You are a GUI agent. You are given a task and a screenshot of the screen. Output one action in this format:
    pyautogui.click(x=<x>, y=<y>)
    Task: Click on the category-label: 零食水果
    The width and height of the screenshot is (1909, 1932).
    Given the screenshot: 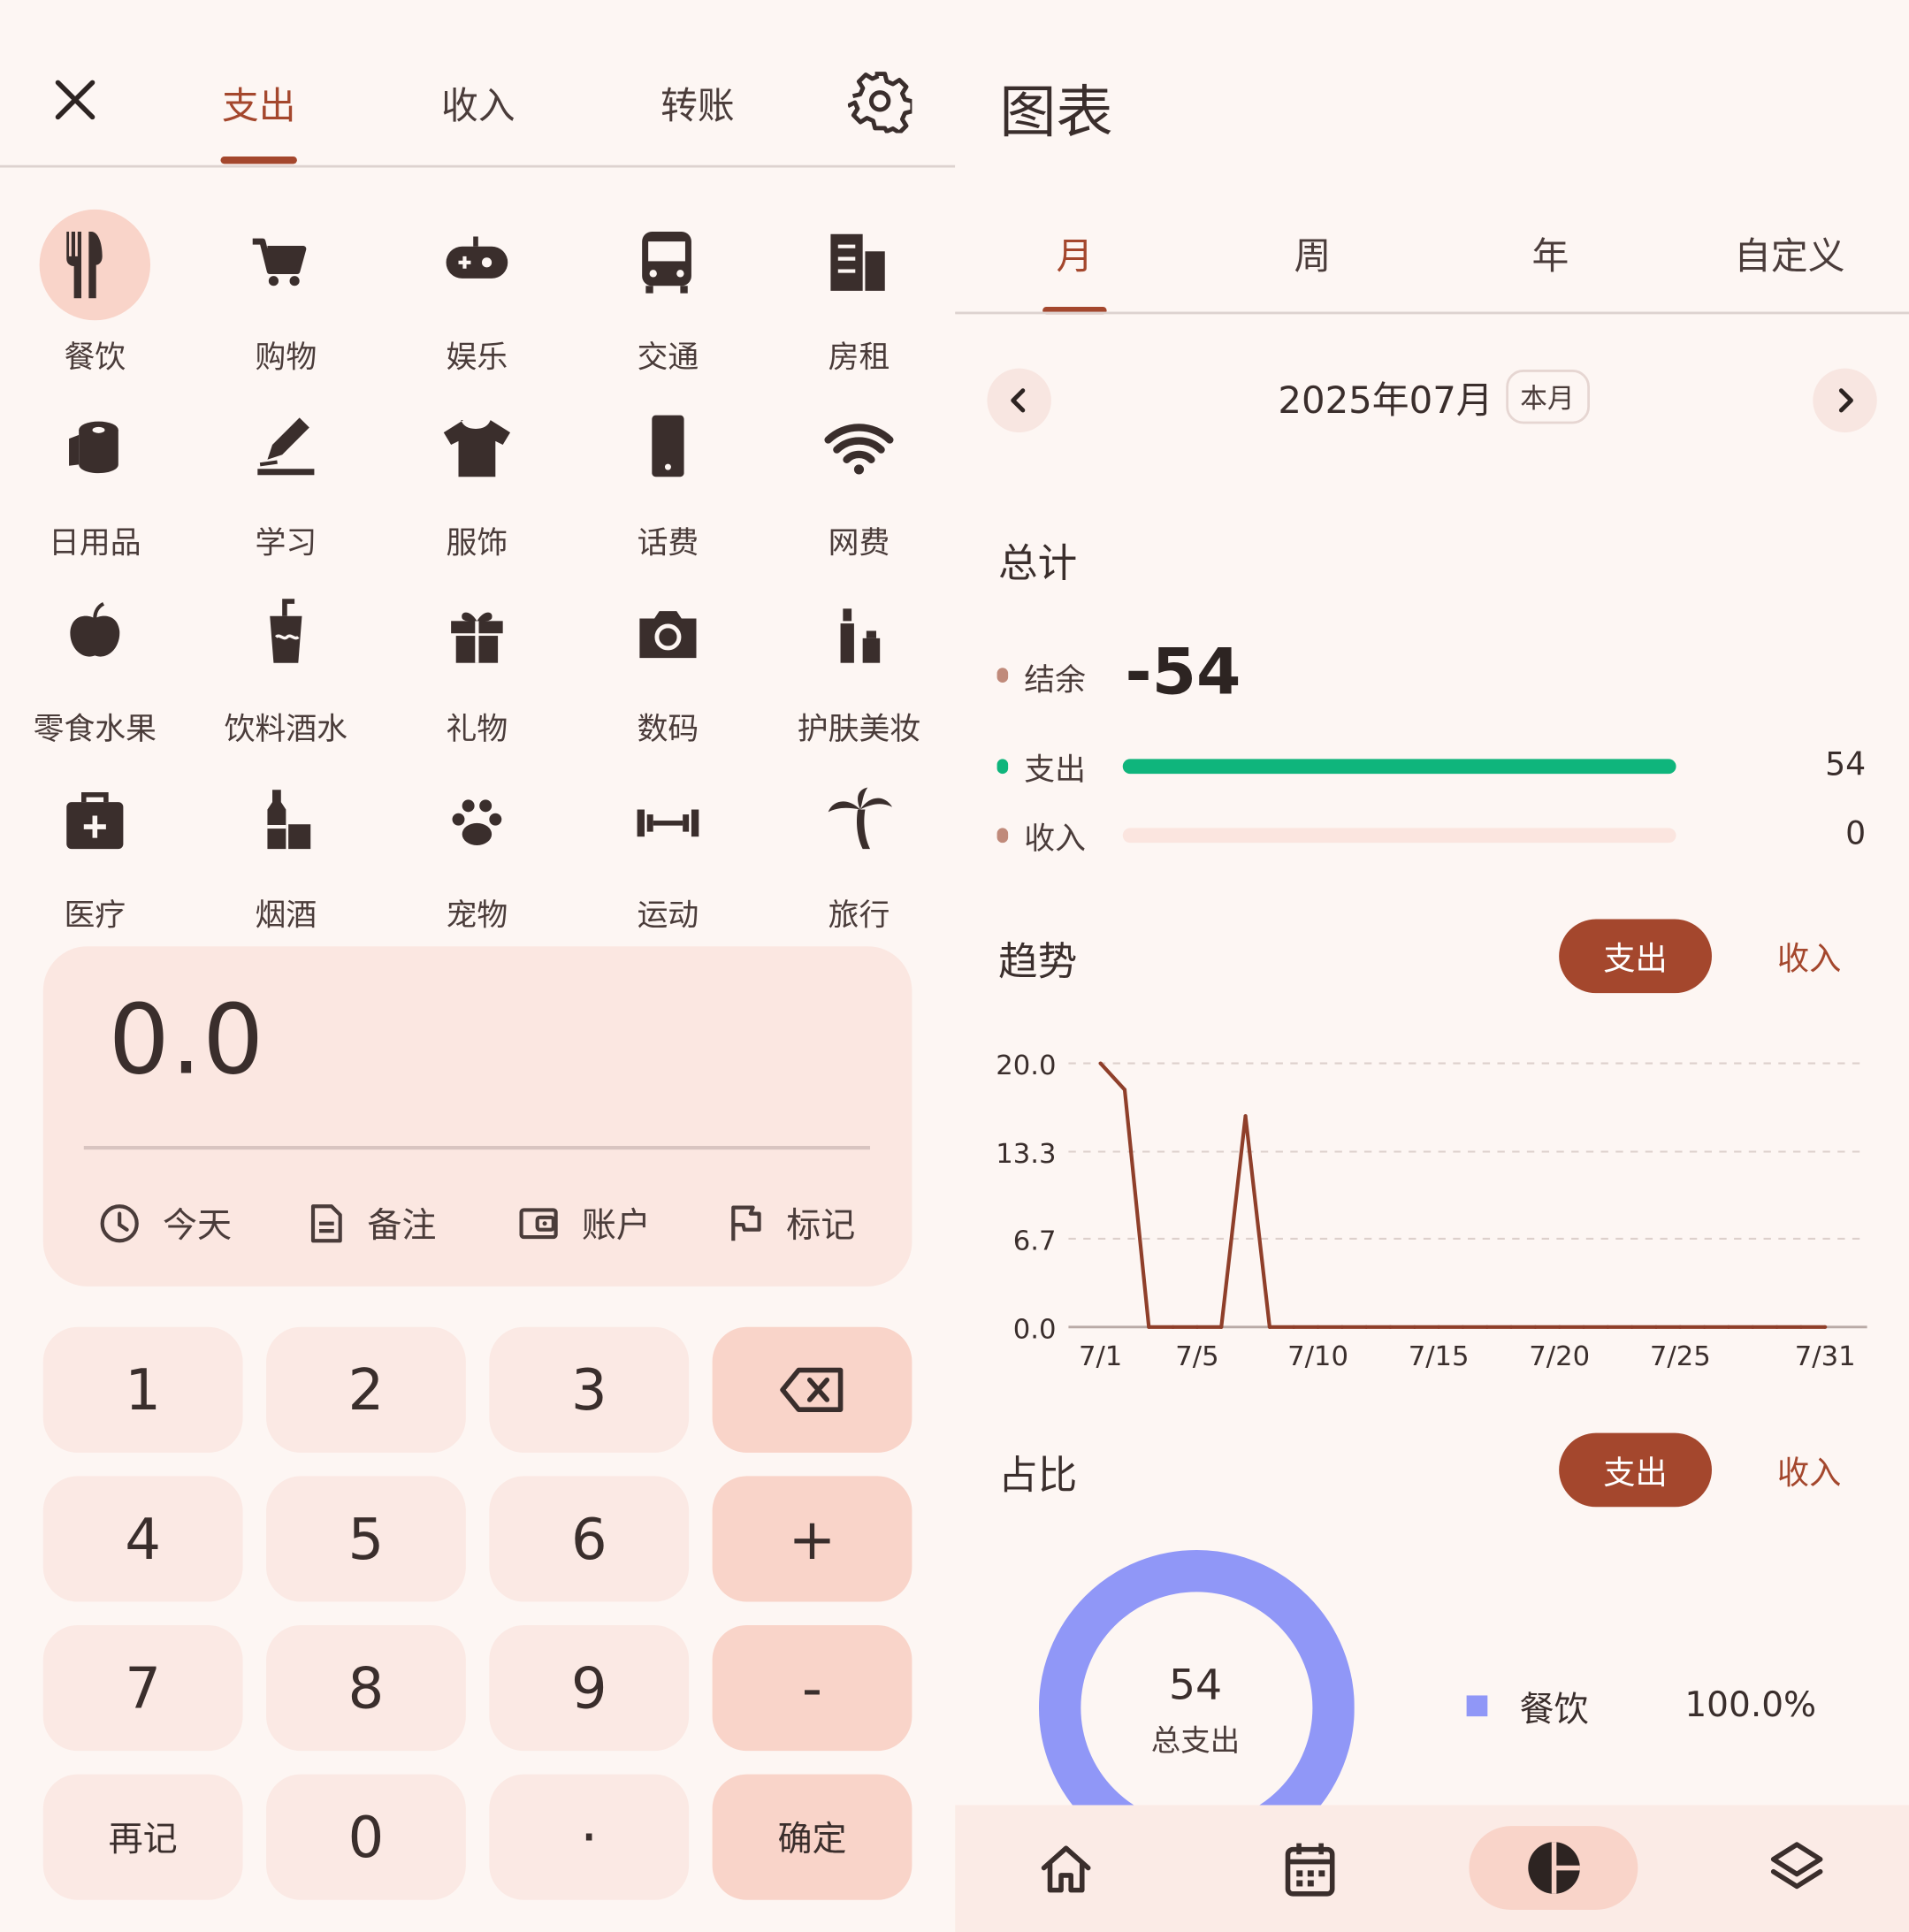 What is the action you would take?
    pyautogui.click(x=95, y=729)
    